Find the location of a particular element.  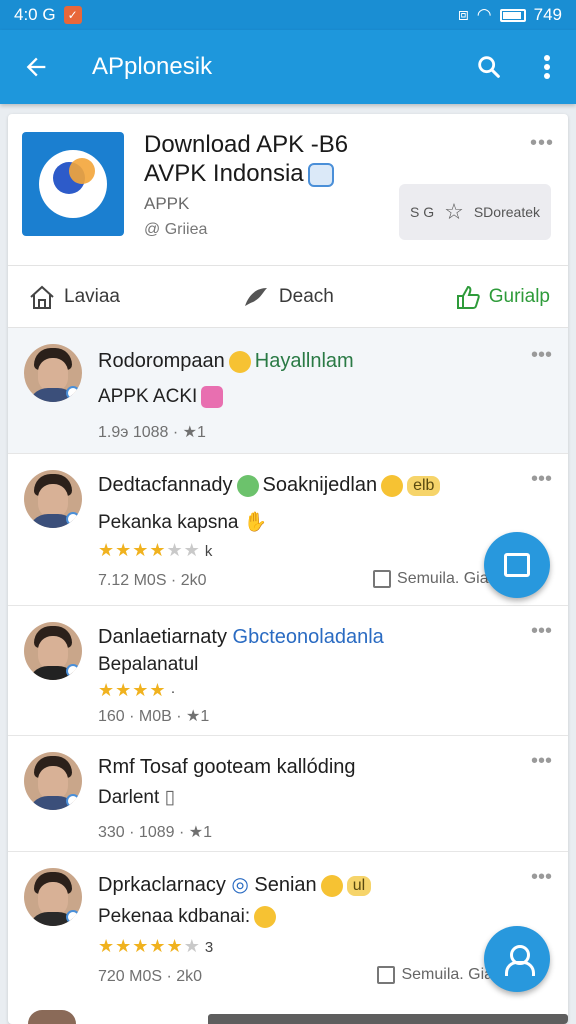

person-icon is located at coordinates (519, 960).